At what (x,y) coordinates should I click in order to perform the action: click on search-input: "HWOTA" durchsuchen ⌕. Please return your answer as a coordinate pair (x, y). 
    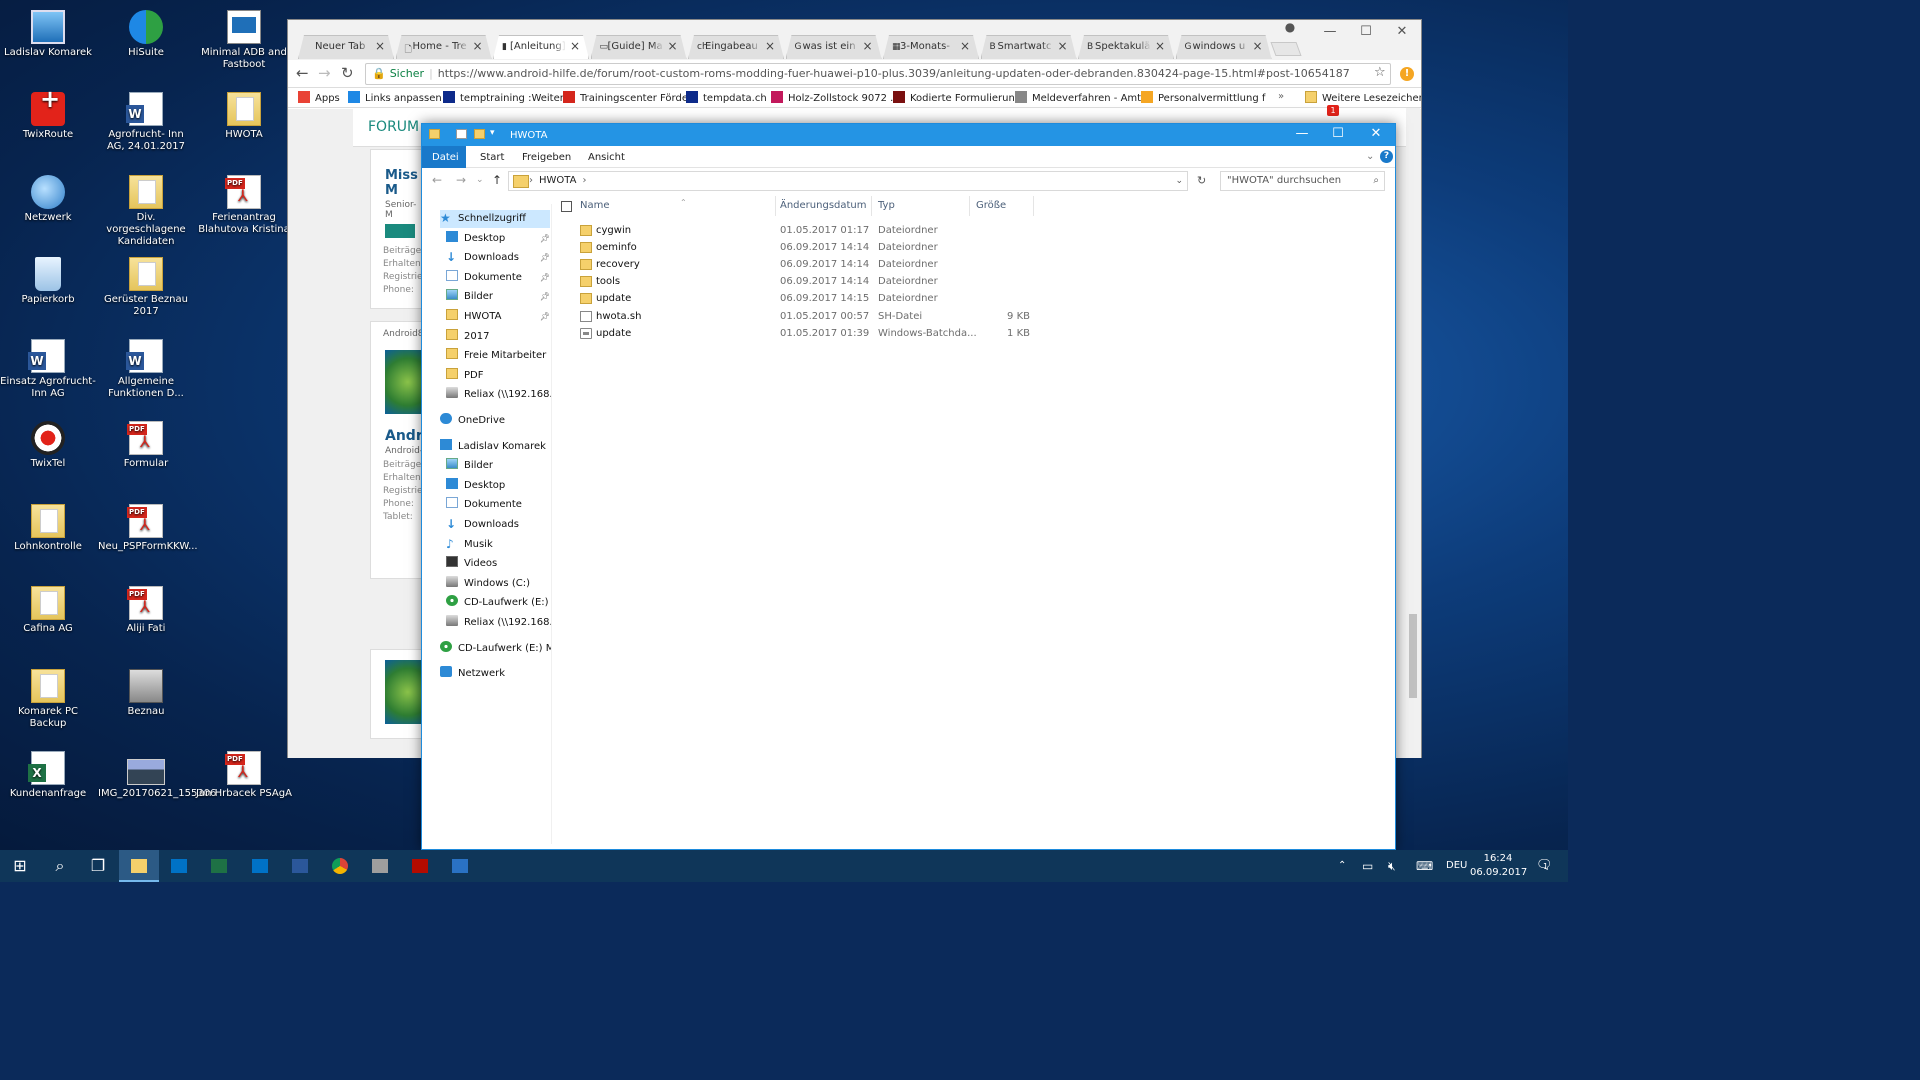
    Looking at the image, I should click on (1302, 181).